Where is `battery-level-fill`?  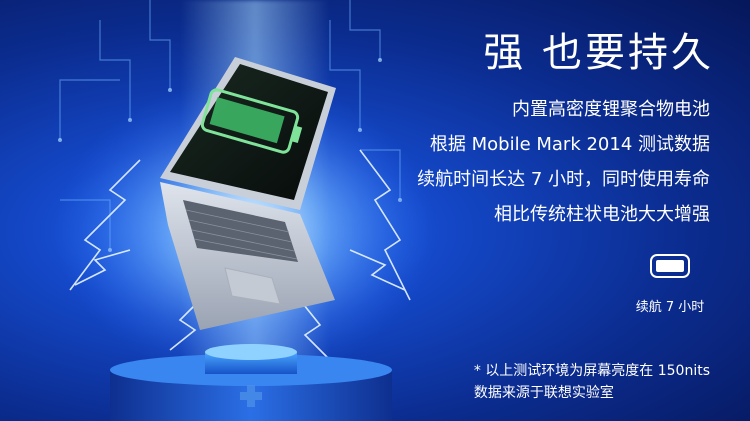 battery-level-fill is located at coordinates (670, 266).